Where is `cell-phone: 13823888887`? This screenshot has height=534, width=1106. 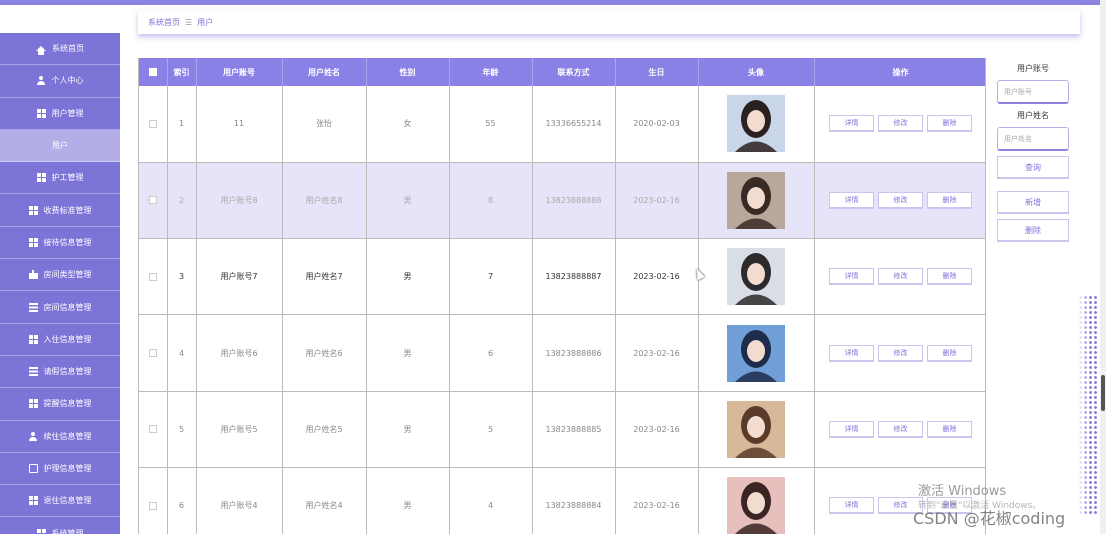
cell-phone: 13823888887 is located at coordinates (574, 277).